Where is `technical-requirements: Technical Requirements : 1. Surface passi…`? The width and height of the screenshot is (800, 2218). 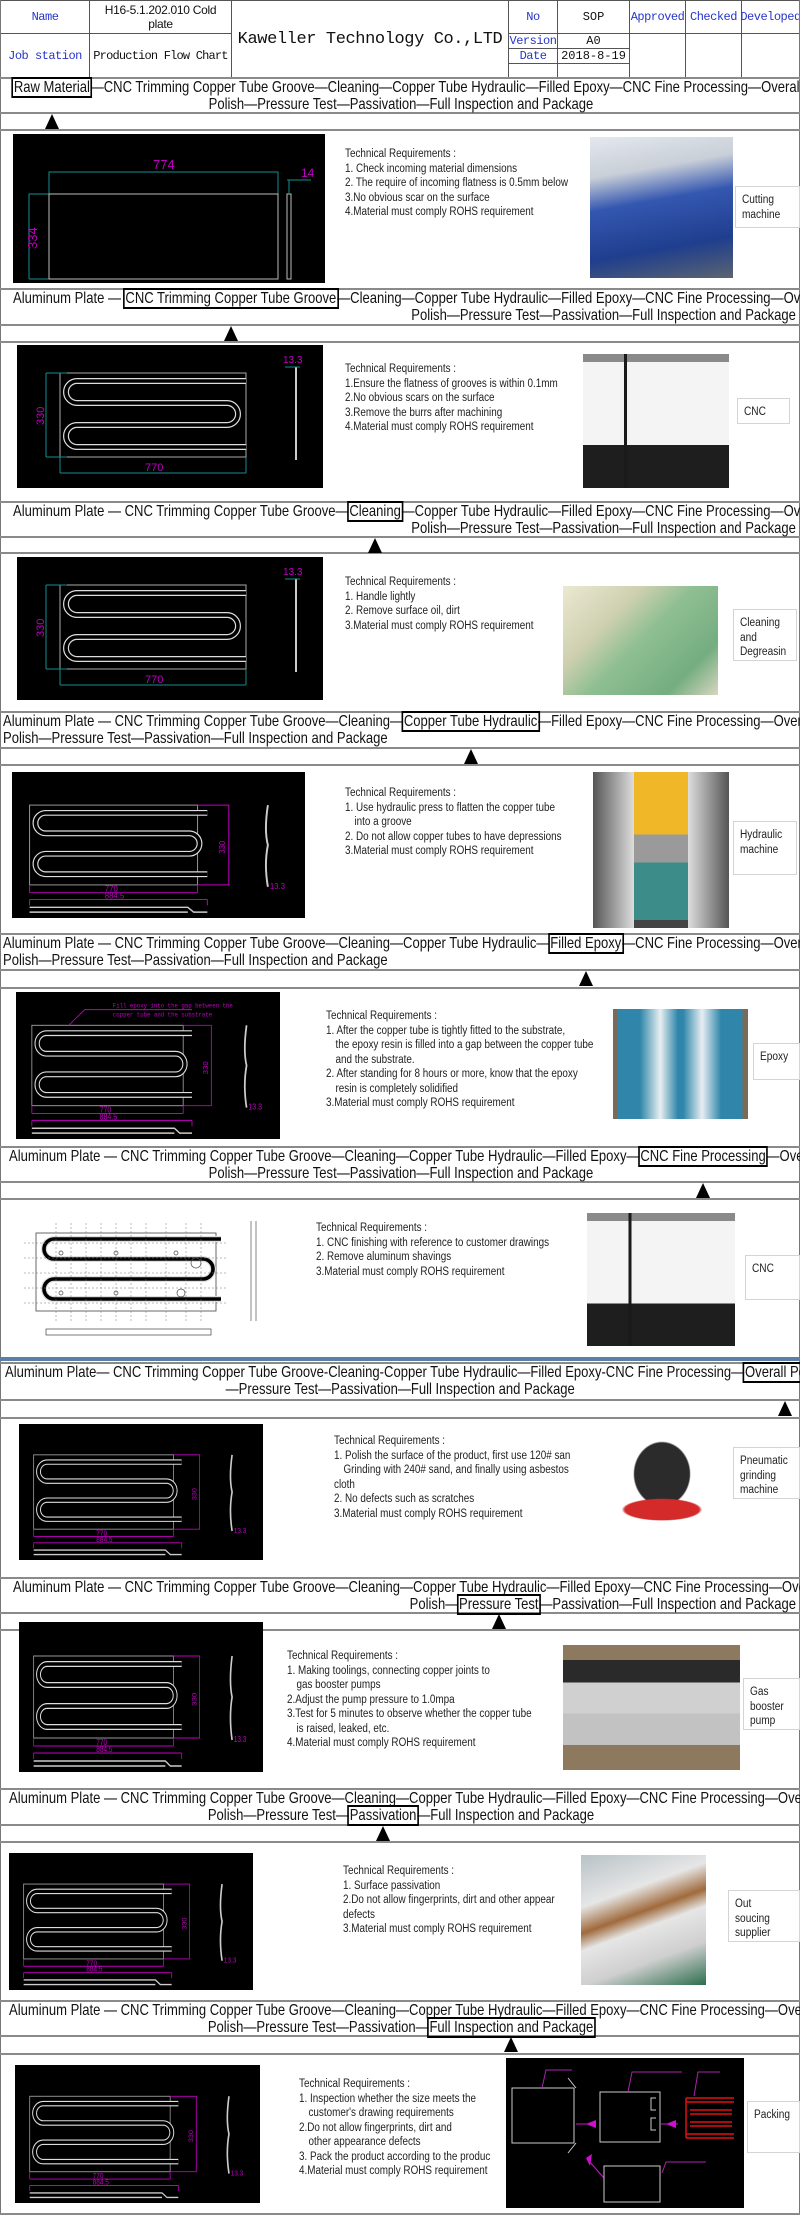
technical-requirements: Technical Requirements : 1. Surface passi… is located at coordinates (449, 1900).